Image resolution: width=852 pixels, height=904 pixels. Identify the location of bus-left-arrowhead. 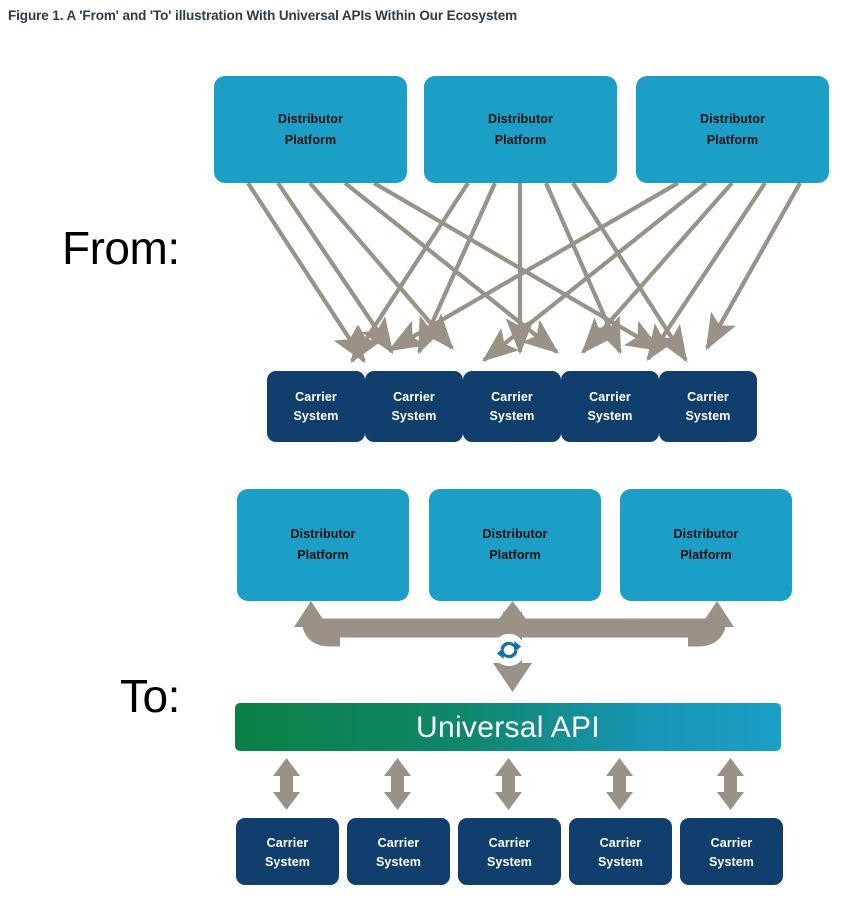
(311, 614).